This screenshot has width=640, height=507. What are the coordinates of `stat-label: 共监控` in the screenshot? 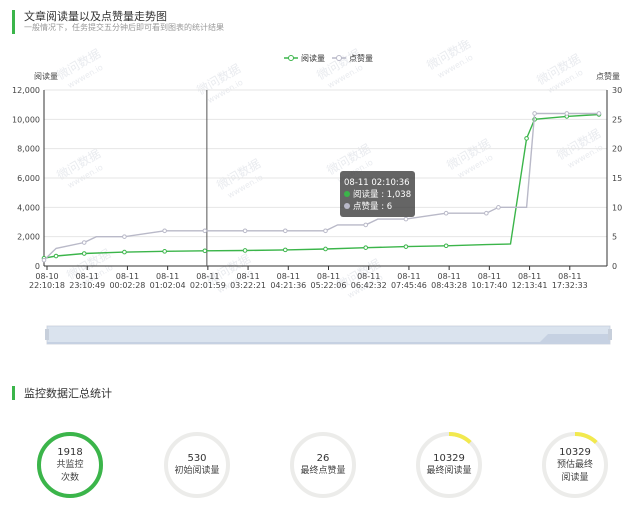 It's located at (70, 464).